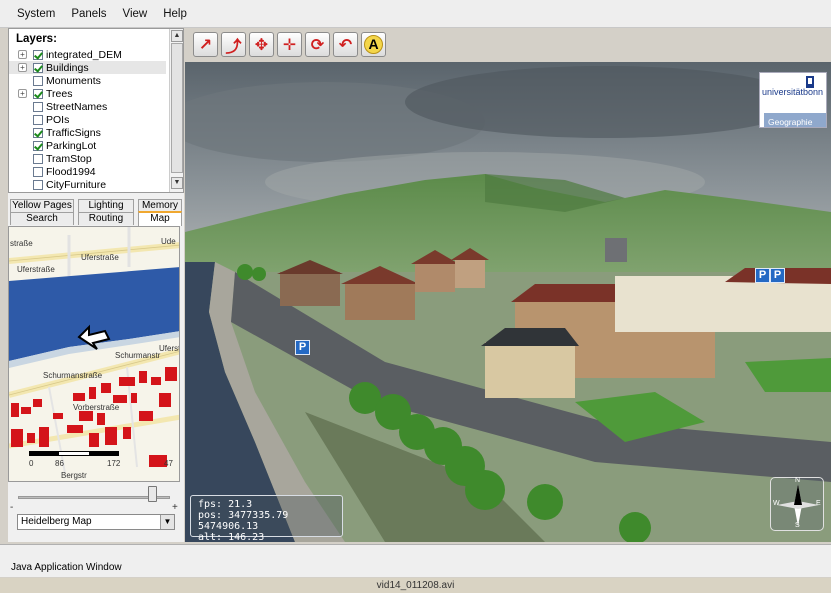 The image size is (831, 593). I want to click on layer-item: TramStop, so click(50, 158).